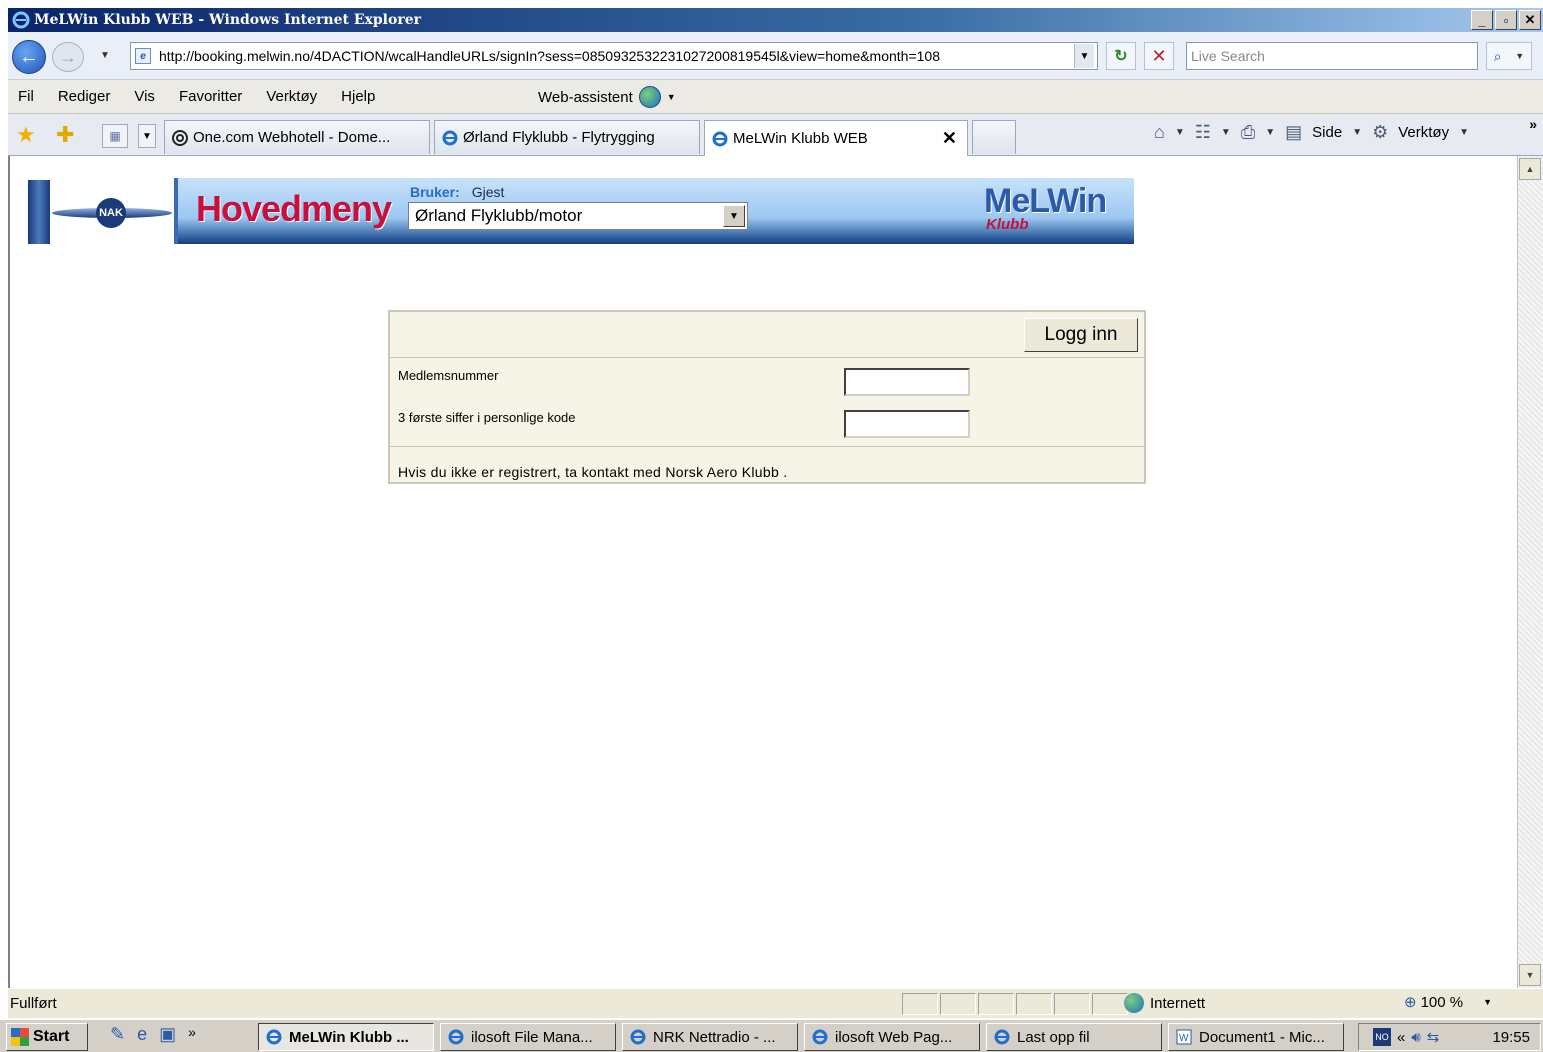 This screenshot has width=1543, height=1052. I want to click on network-icon: ⇆, so click(1433, 1037).